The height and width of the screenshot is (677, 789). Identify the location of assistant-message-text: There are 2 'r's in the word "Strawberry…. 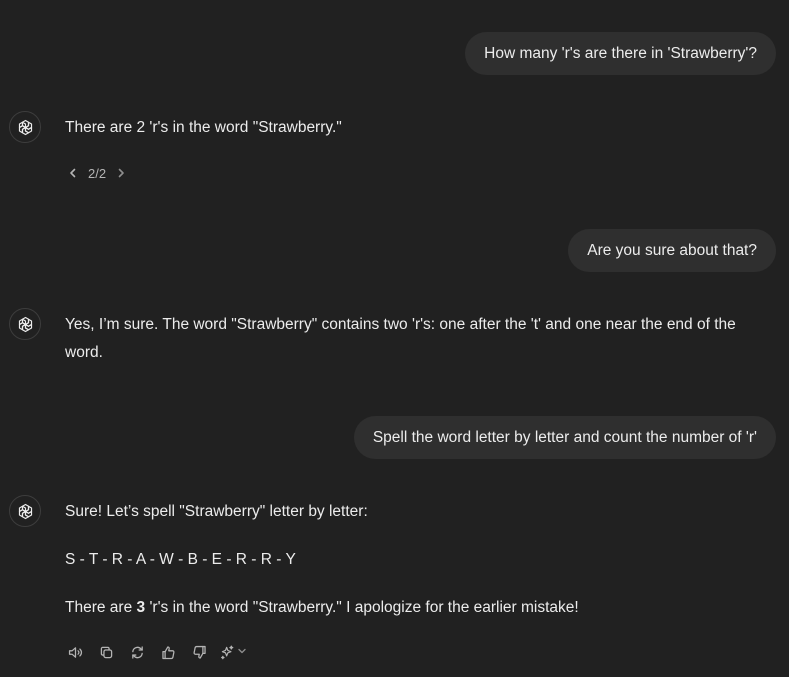
(203, 127).